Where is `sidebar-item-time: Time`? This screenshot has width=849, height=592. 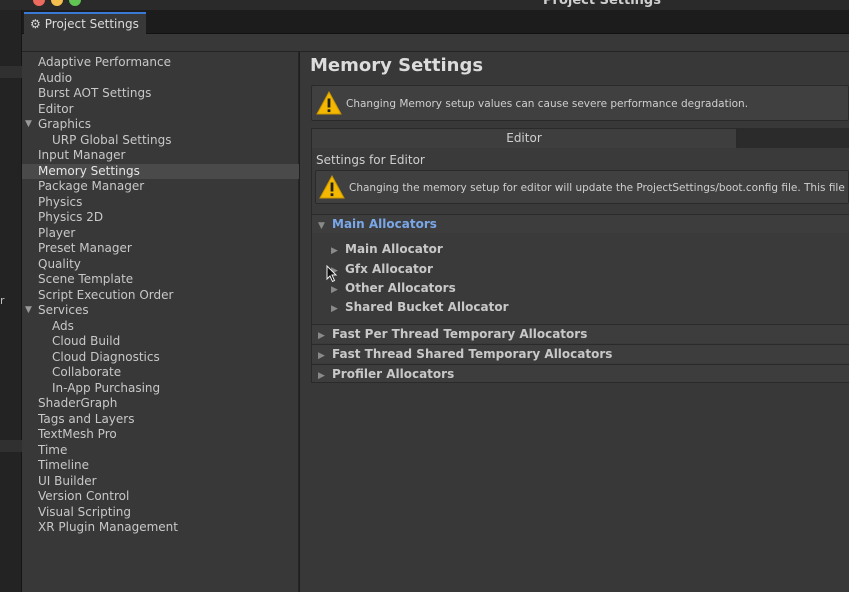
sidebar-item-time: Time is located at coordinates (160, 451).